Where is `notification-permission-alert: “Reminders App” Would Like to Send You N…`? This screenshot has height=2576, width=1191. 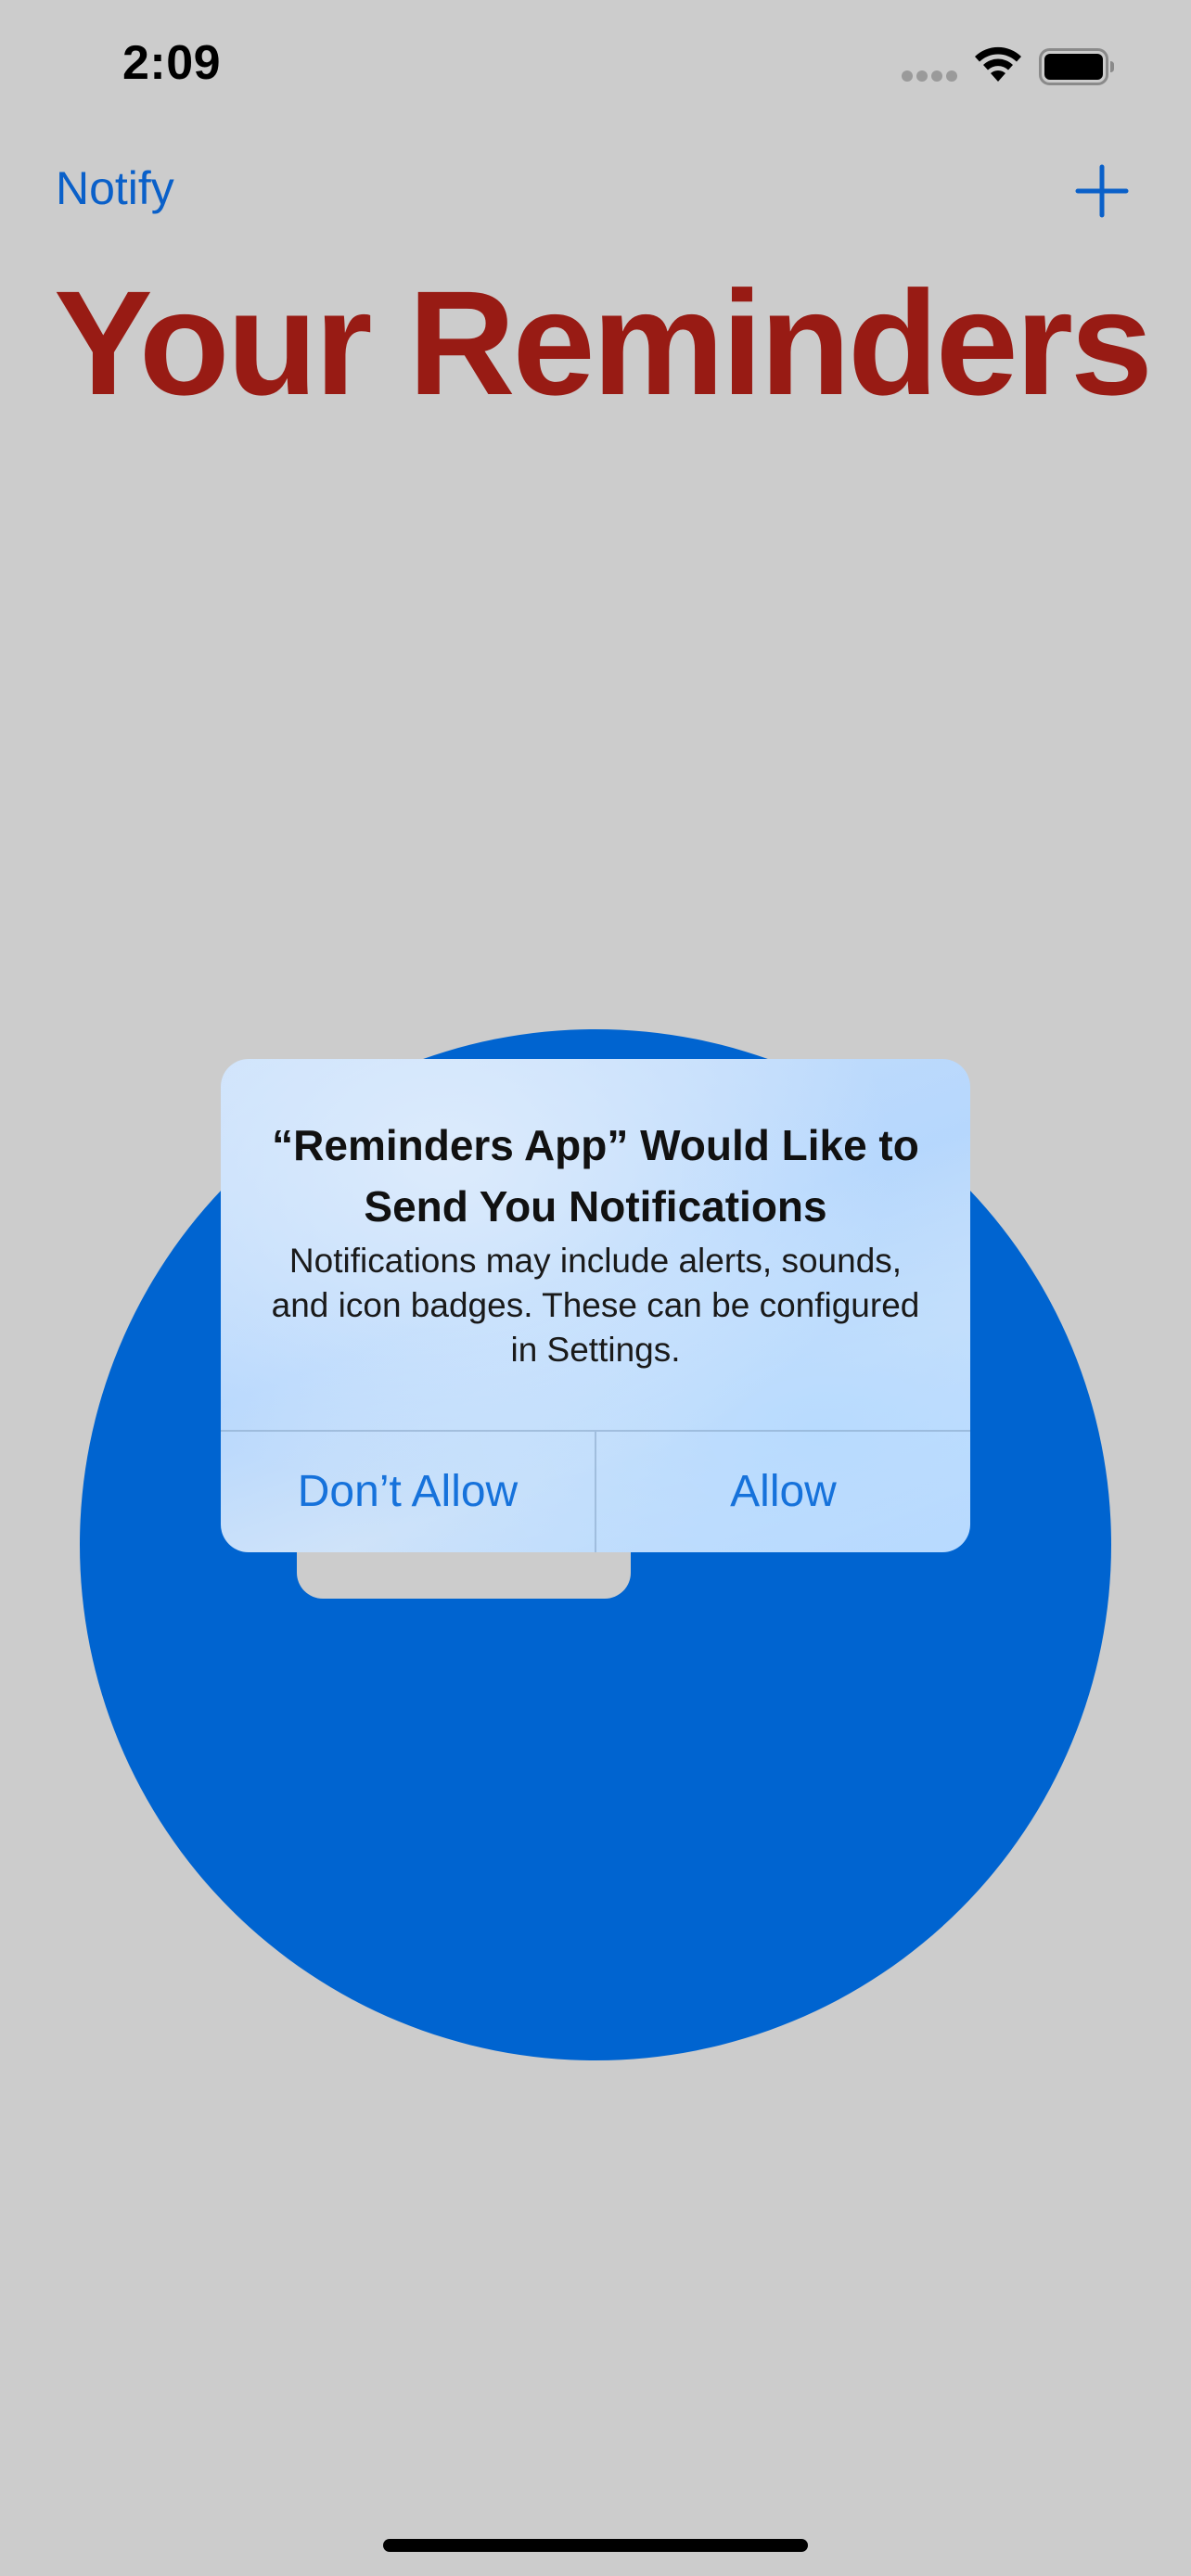 notification-permission-alert: “Reminders App” Would Like to Send You N… is located at coordinates (595, 1305).